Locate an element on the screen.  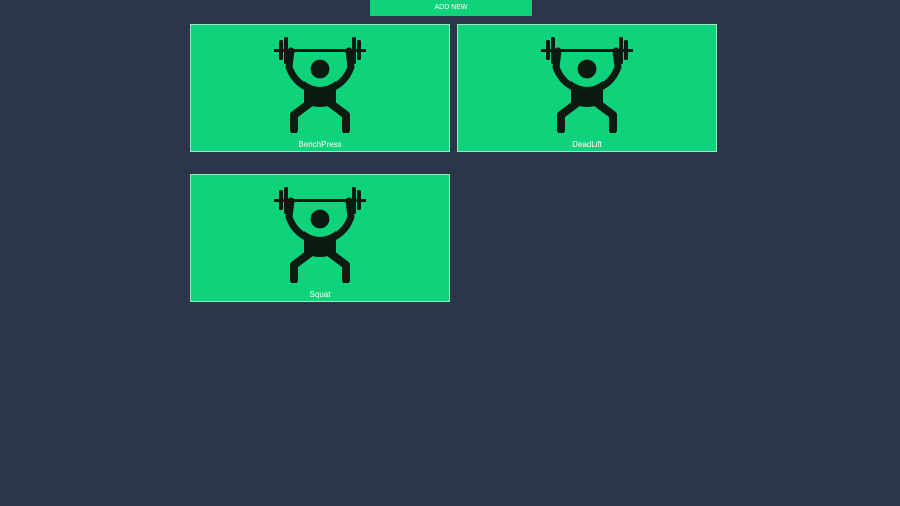
exercise-card-benchpress: BenchPress is located at coordinates (320, 88).